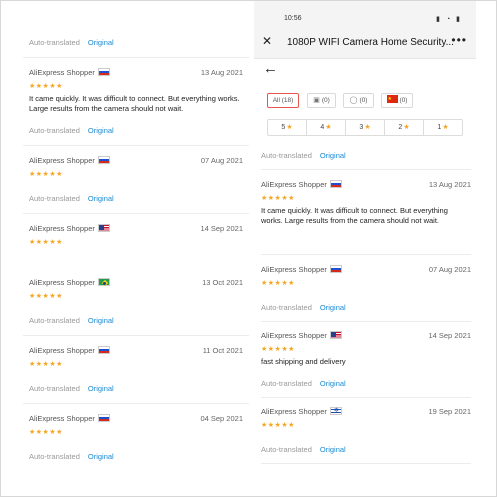 Image resolution: width=497 pixels, height=497 pixels. I want to click on filter-comments-chip: ◯ (0), so click(358, 100).